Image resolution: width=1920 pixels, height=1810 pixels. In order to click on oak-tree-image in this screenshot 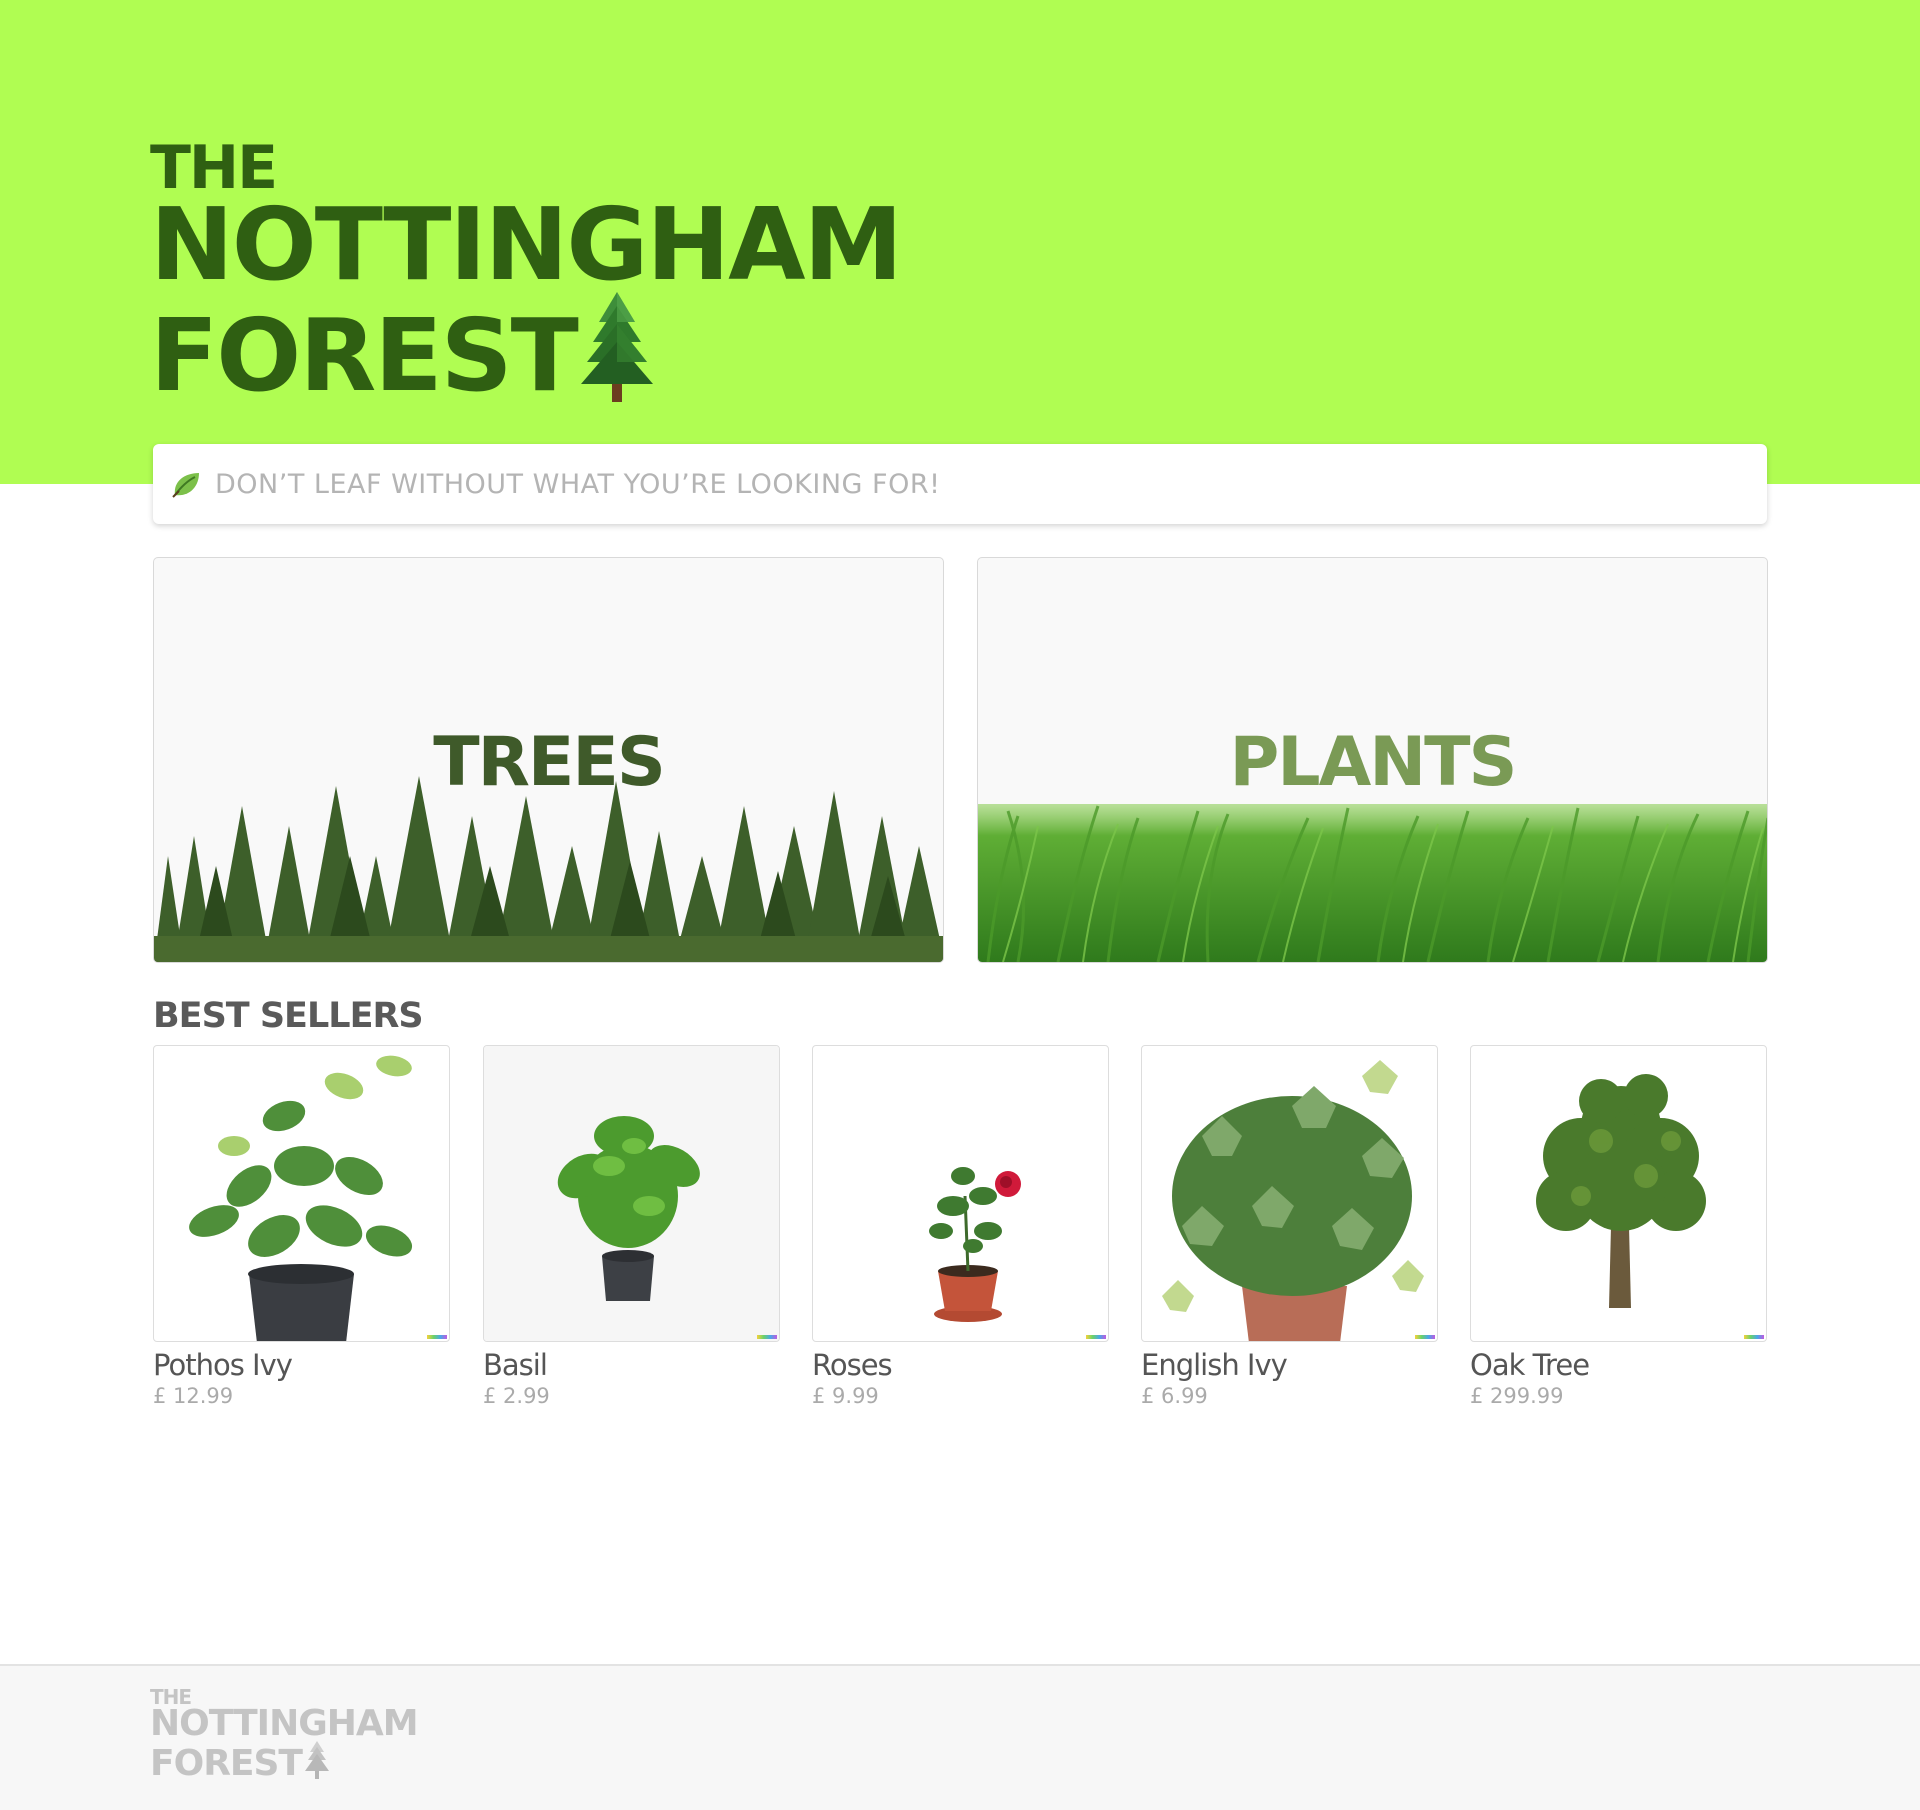, I will do `click(1621, 1191)`.